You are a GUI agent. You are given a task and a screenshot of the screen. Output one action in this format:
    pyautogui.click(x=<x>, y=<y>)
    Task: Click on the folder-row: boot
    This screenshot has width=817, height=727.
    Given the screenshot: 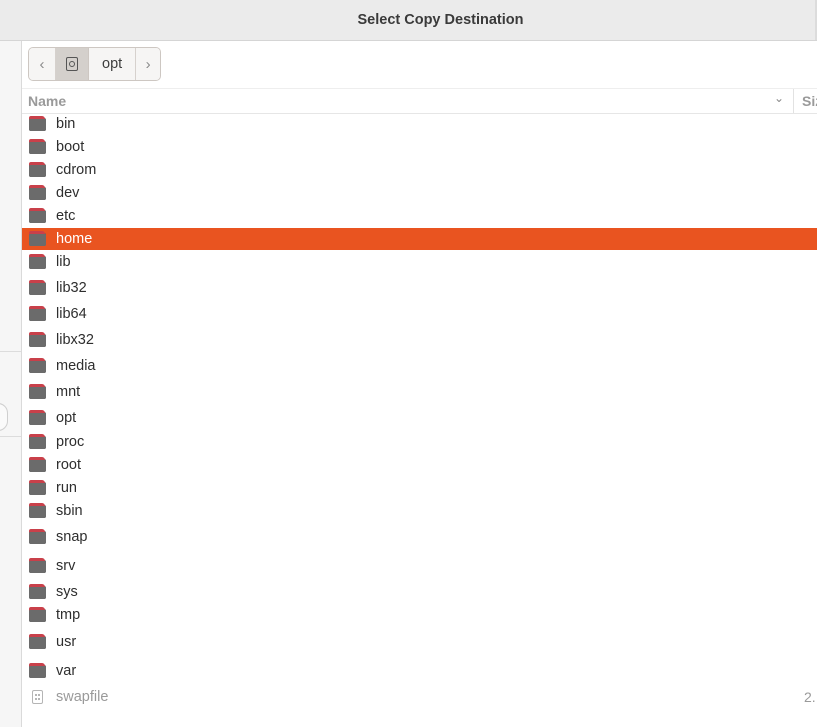 What is the action you would take?
    pyautogui.click(x=419, y=147)
    